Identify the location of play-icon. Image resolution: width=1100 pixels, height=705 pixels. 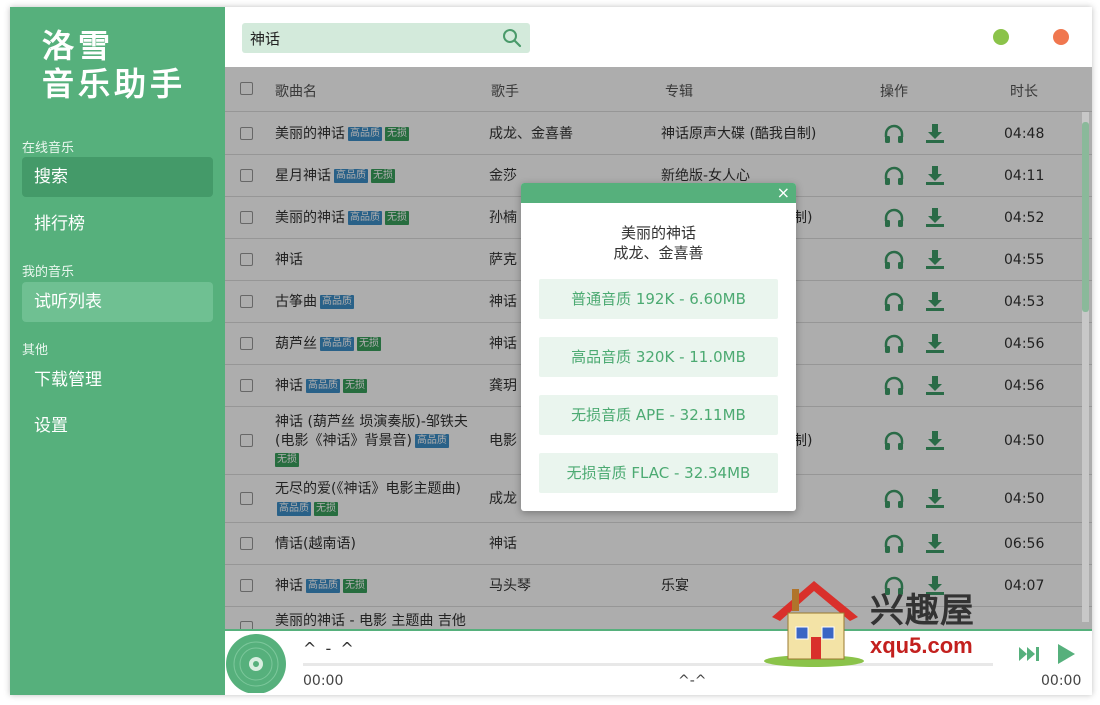
(1066, 654).